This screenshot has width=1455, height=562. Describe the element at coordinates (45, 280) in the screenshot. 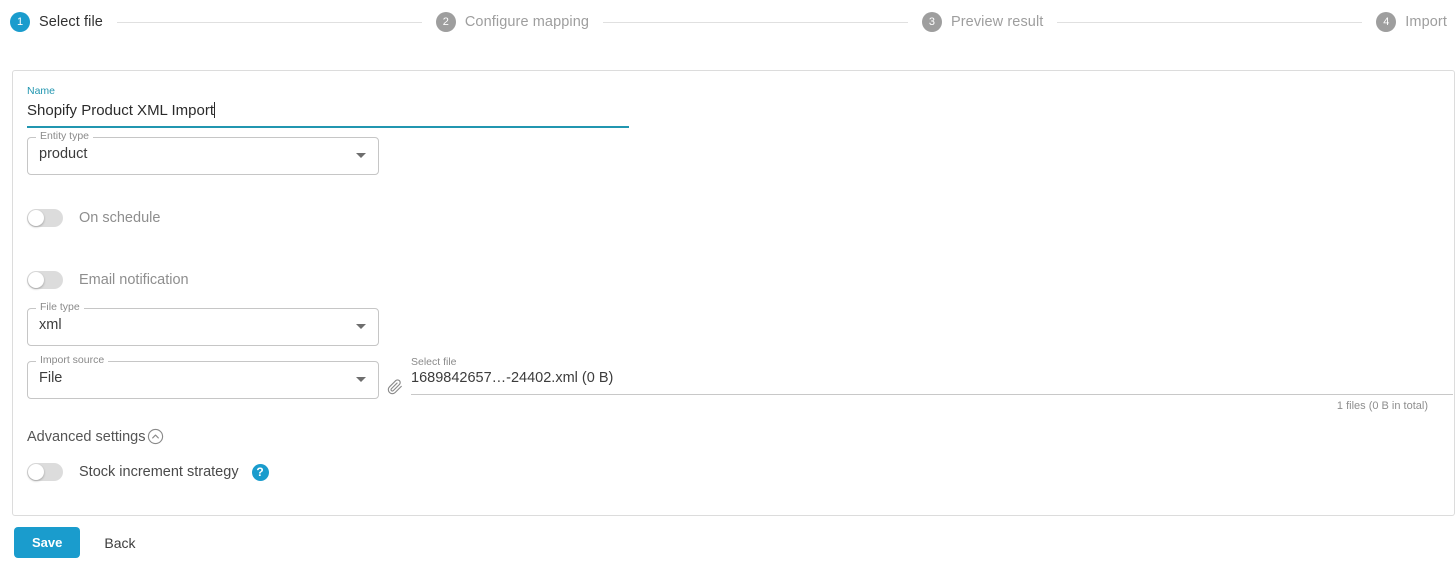

I see `email-notification-toggle` at that location.